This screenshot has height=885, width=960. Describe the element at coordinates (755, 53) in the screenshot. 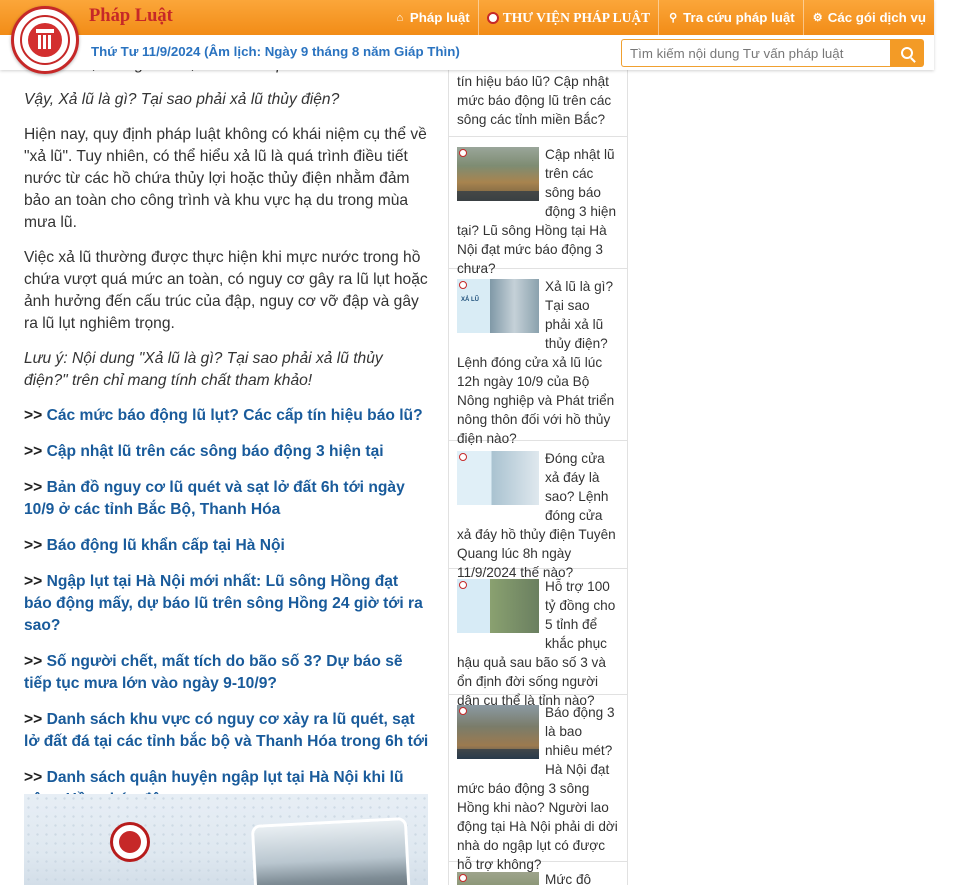

I see `search-input` at that location.